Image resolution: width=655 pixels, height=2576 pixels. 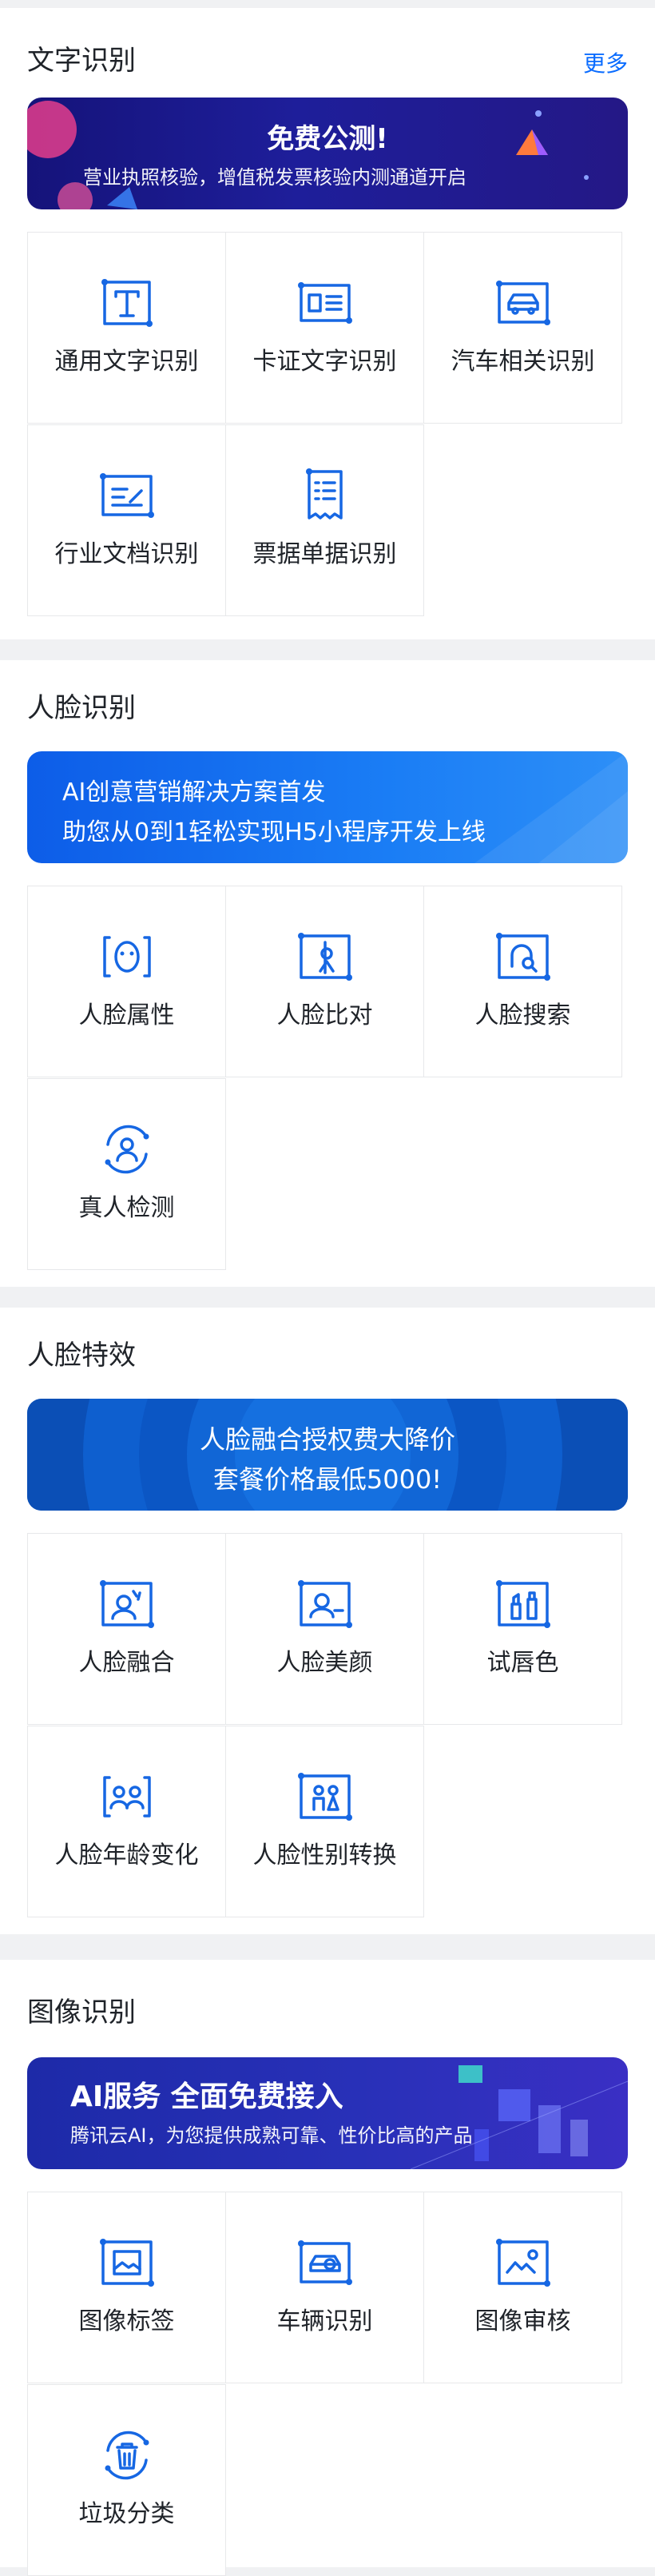 I want to click on service-item-face-attribute: 人脸属性, so click(x=127, y=982).